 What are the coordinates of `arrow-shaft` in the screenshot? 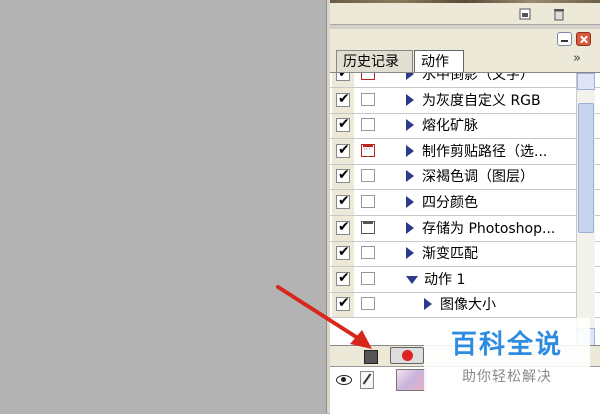 It's located at (321, 314).